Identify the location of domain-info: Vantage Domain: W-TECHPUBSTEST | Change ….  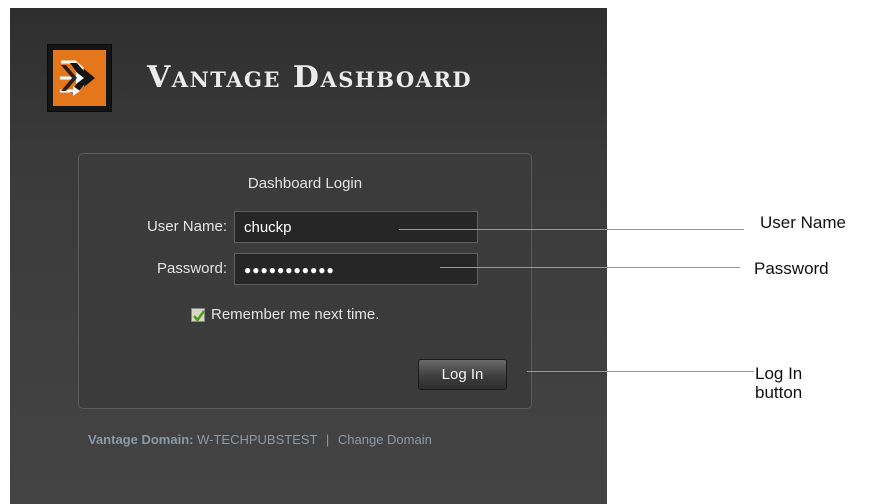
(260, 439).